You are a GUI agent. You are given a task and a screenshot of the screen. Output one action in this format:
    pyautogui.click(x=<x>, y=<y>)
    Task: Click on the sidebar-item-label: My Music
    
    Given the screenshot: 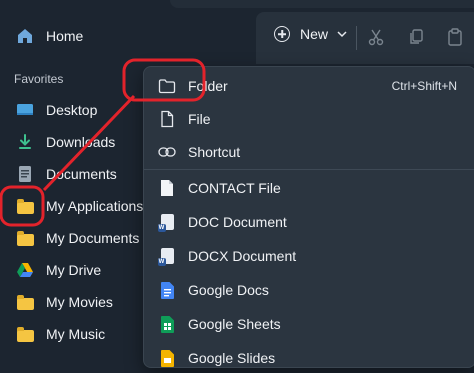 What is the action you would take?
    pyautogui.click(x=76, y=334)
    